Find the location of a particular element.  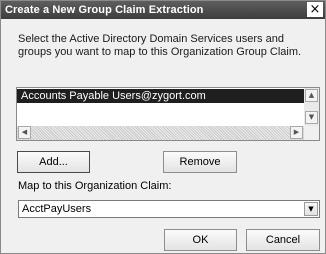

dropdown-selected-value: AcctPayUsers is located at coordinates (57, 209).